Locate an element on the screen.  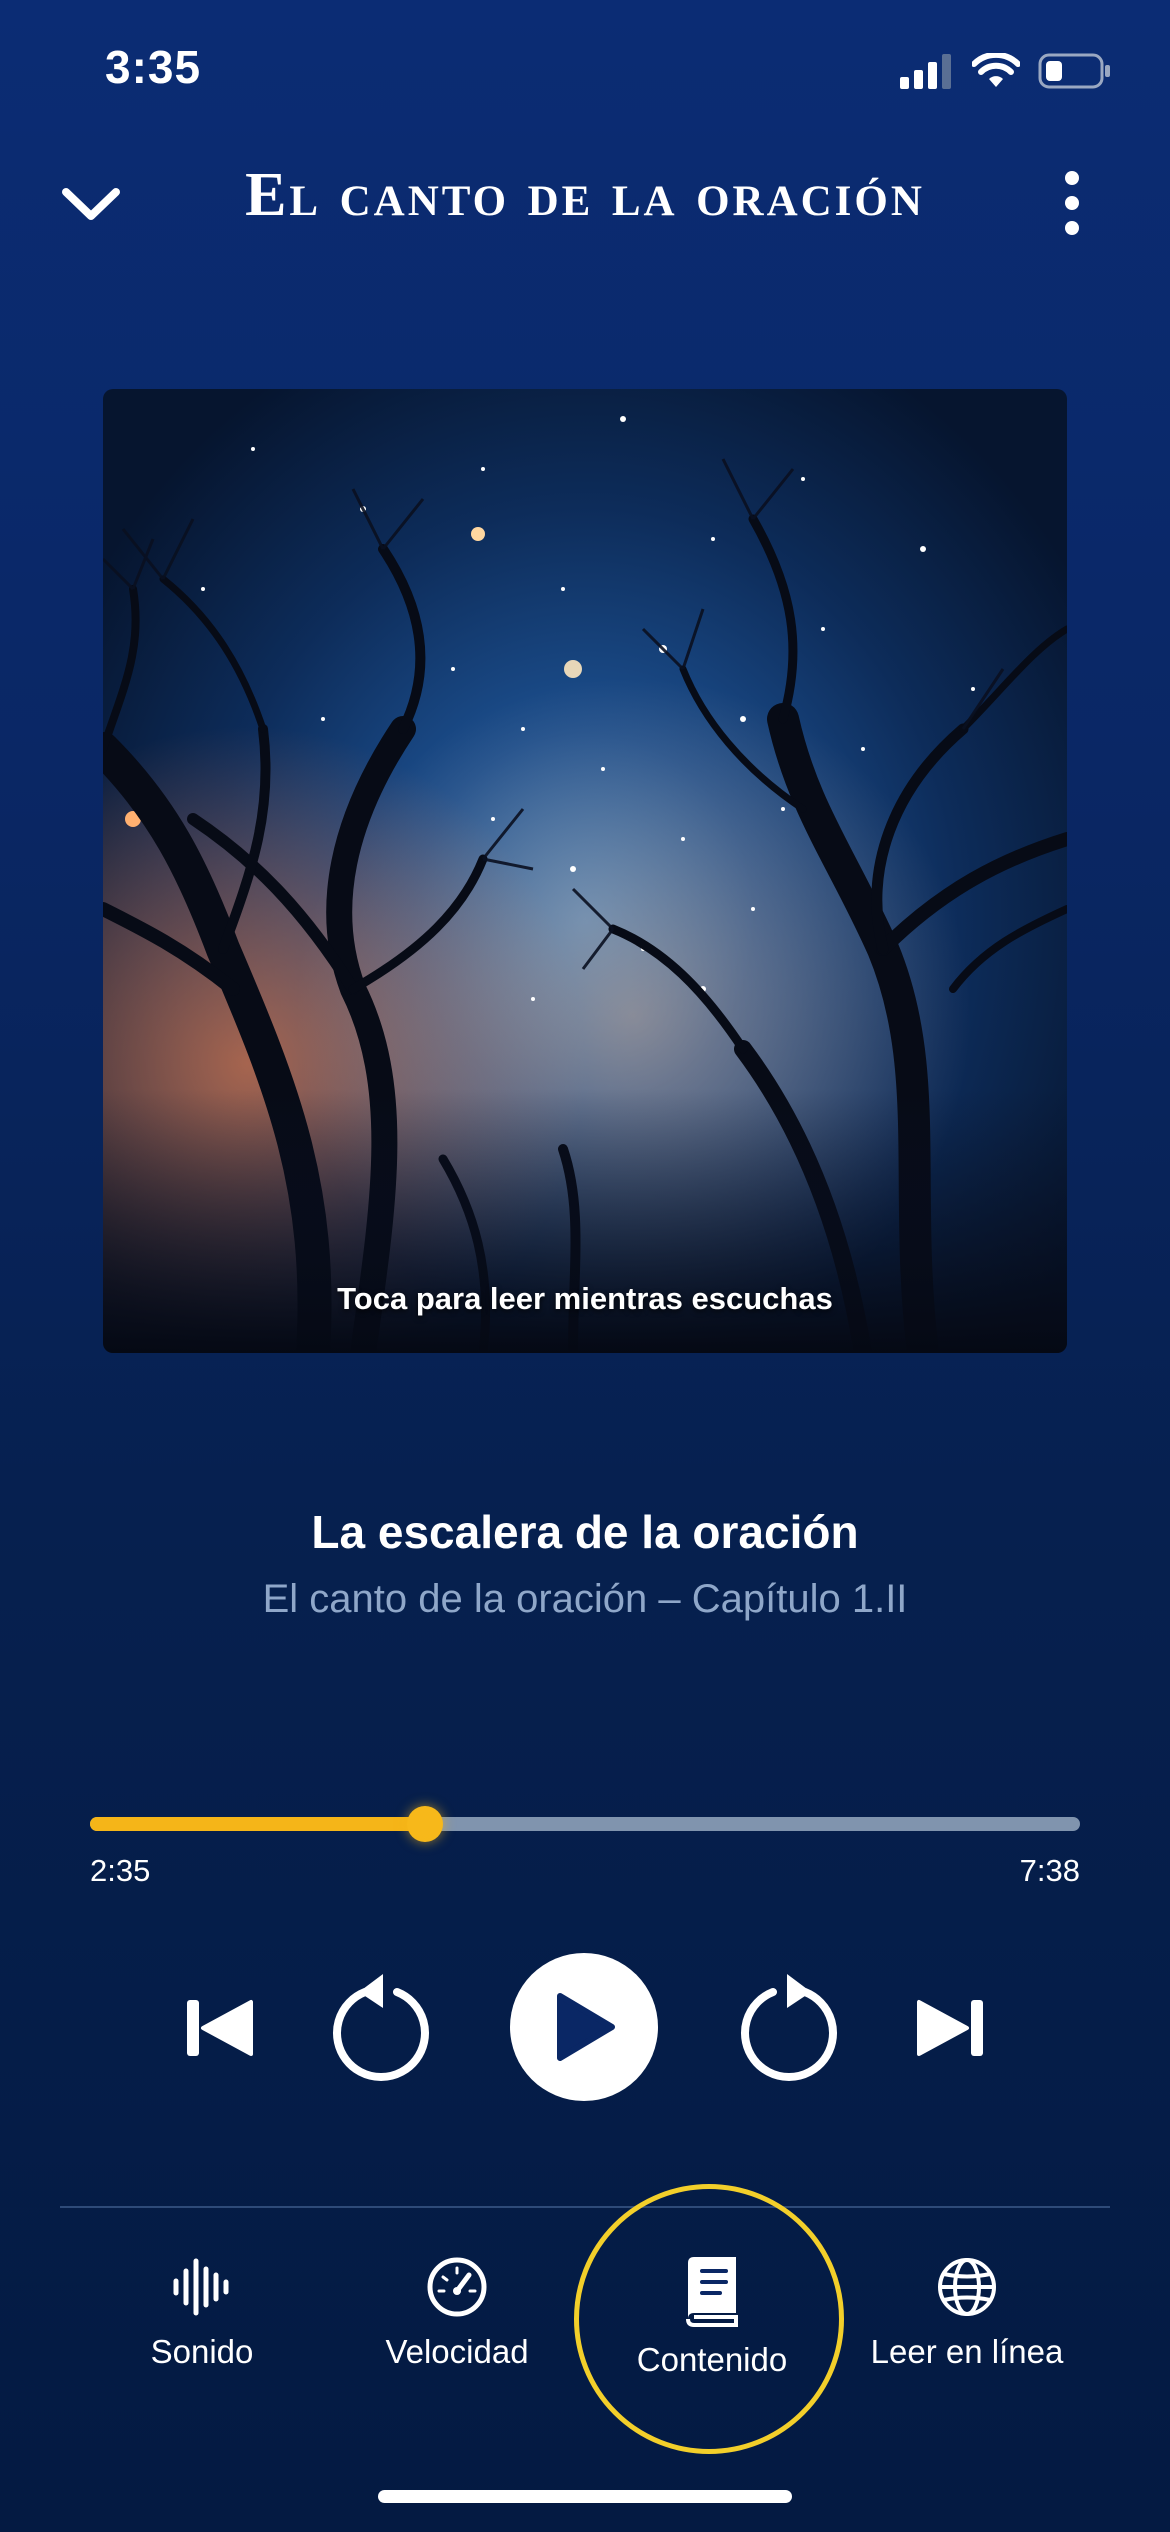
globe-icon is located at coordinates (967, 2287).